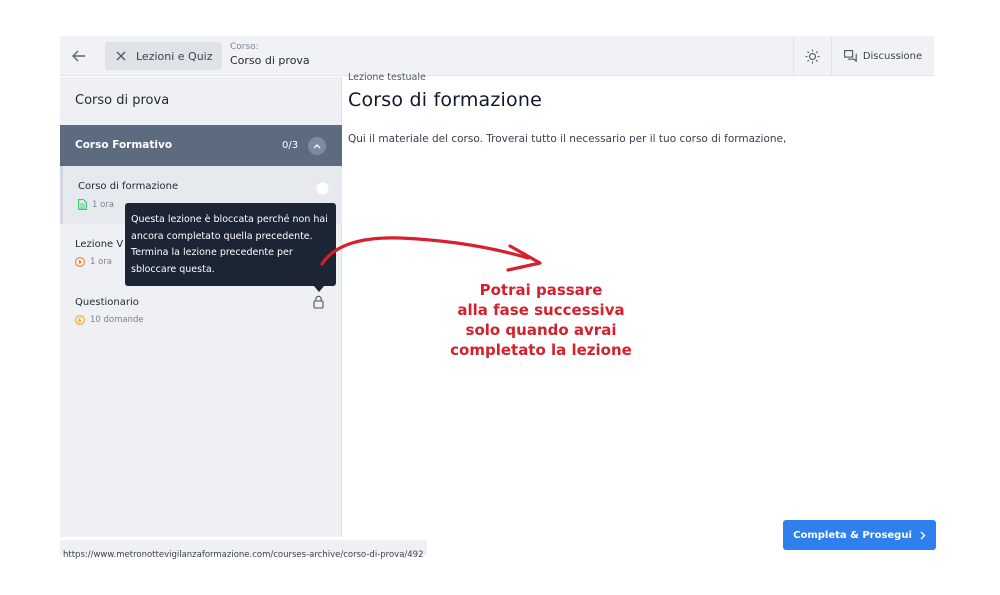  I want to click on annotation-line: Potrai passare, so click(541, 290).